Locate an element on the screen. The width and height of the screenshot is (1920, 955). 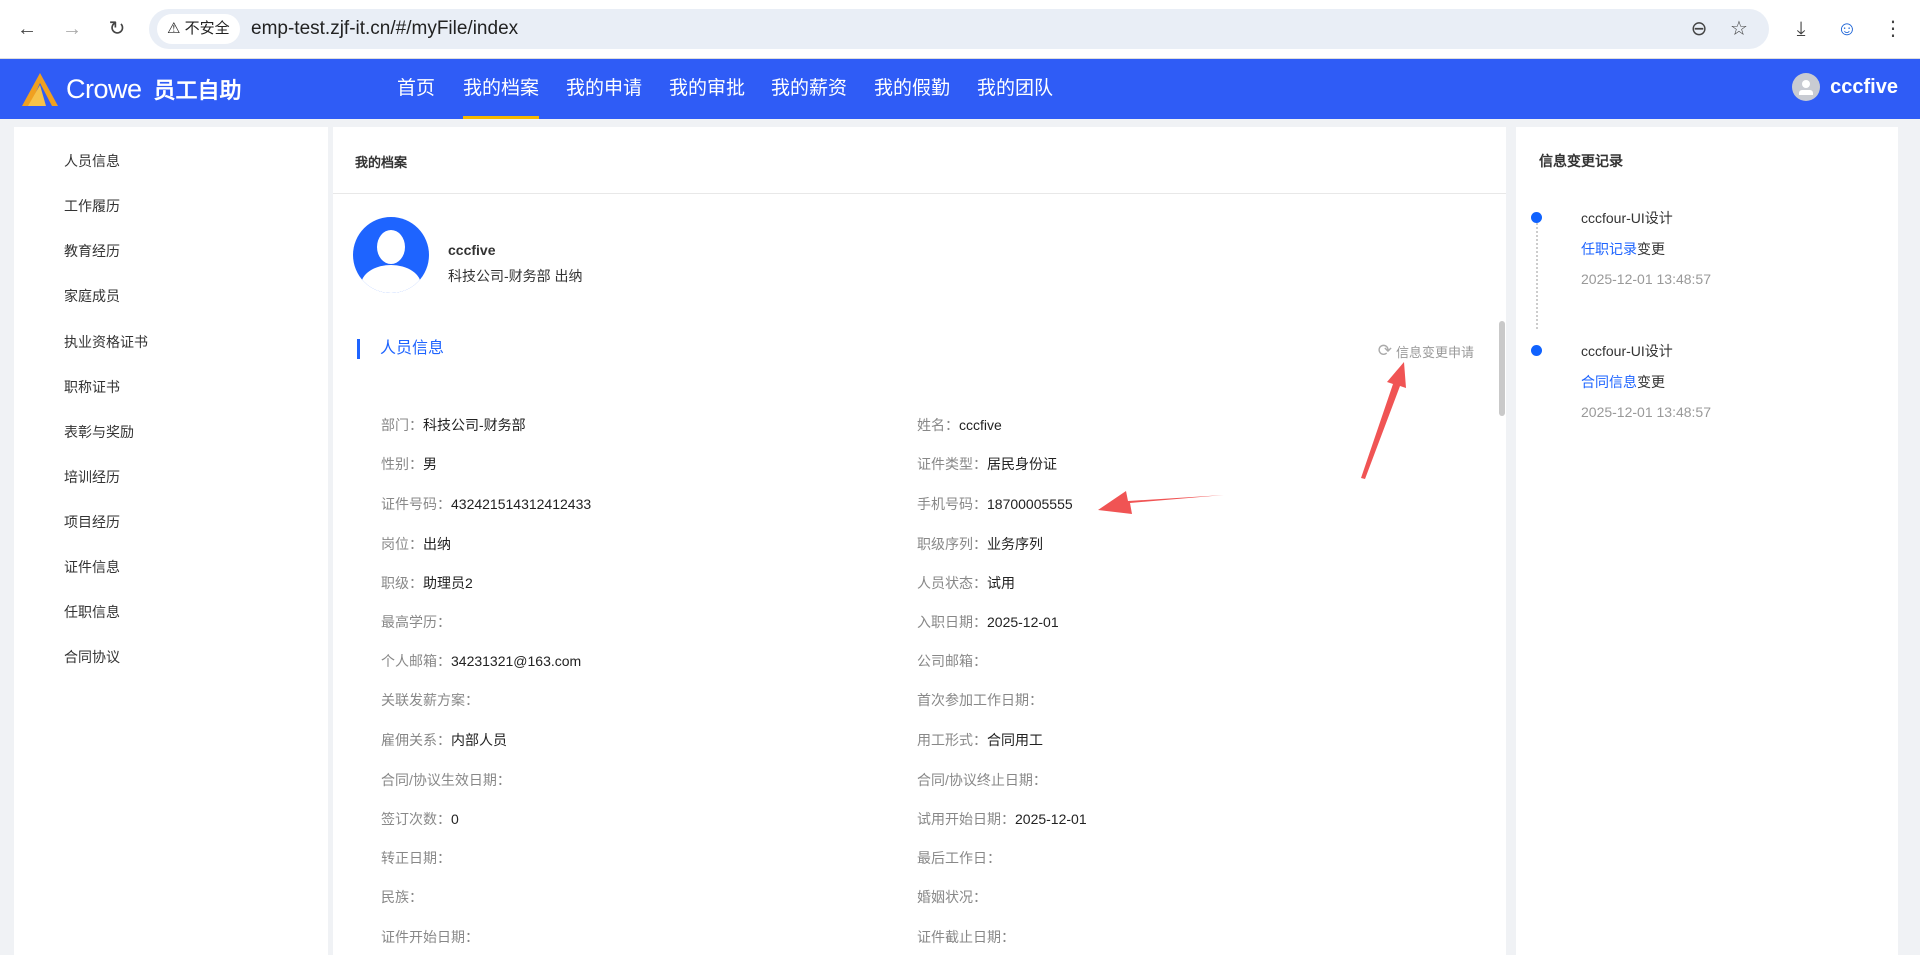
field-label: 首次参加工作日期： is located at coordinates (980, 700).